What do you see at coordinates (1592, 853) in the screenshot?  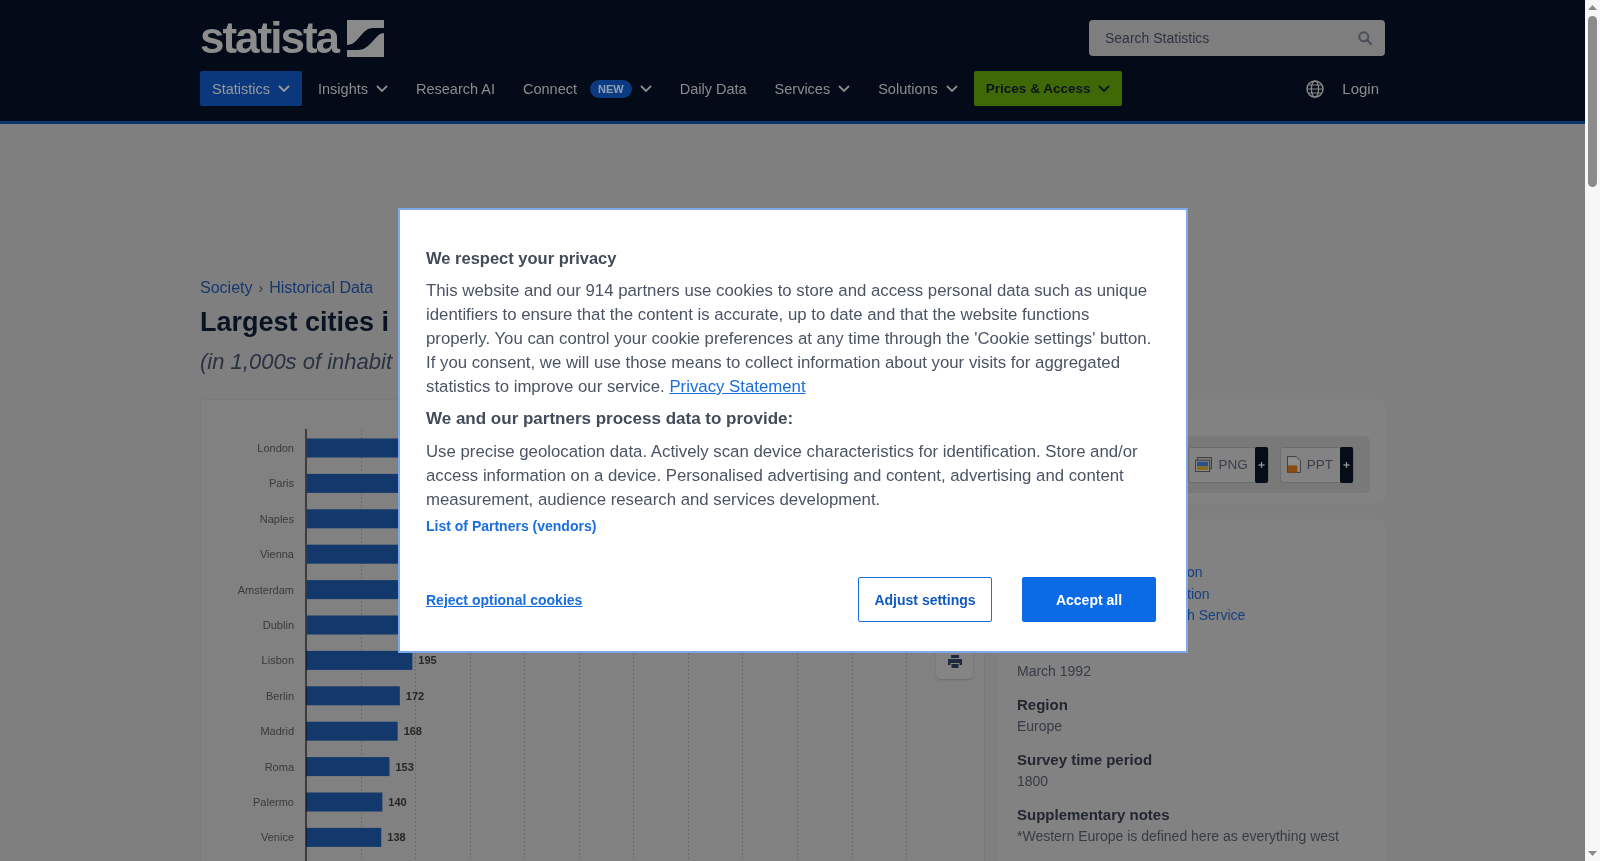 I see `scroll-down-icon` at bounding box center [1592, 853].